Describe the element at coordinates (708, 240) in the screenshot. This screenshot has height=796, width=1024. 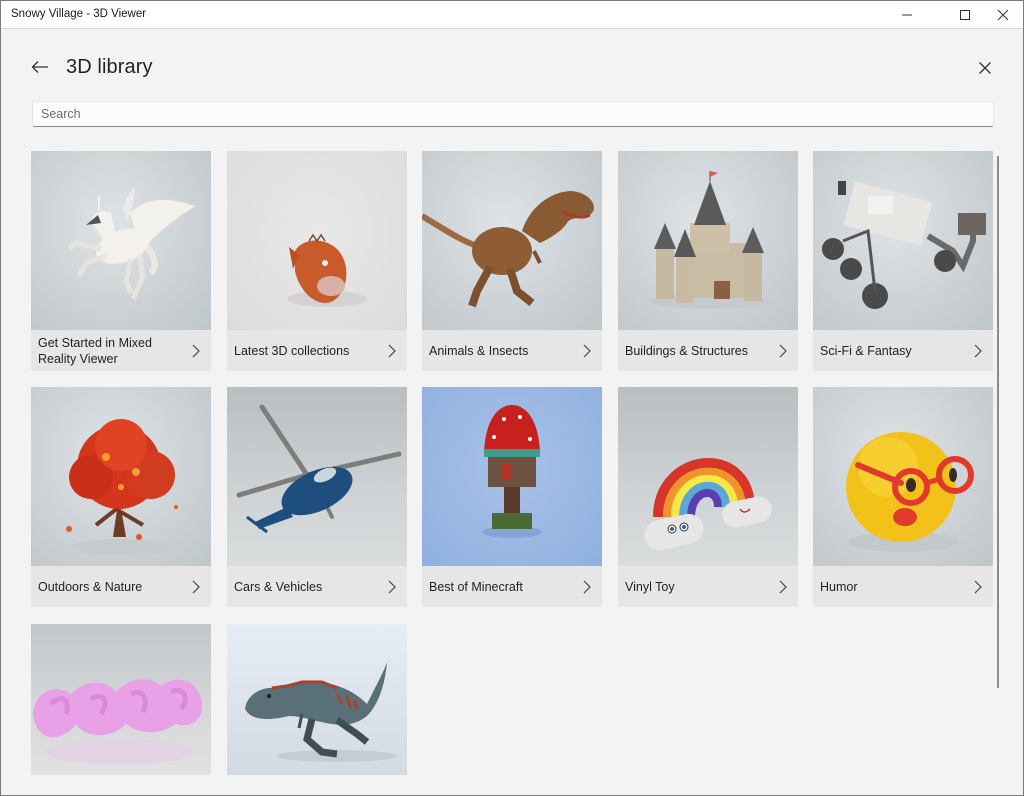
I see `thumbnail-castle` at that location.